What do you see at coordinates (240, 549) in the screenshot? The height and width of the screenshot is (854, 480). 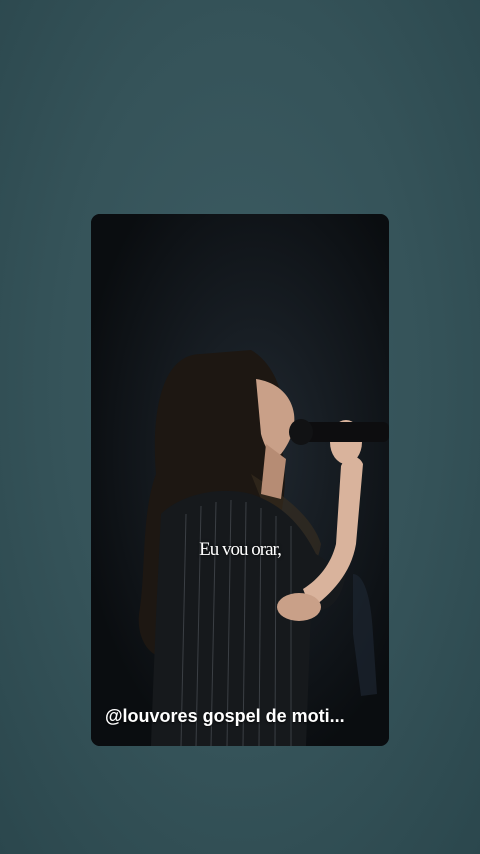 I see `lyric-caption: Eu vou orar,` at bounding box center [240, 549].